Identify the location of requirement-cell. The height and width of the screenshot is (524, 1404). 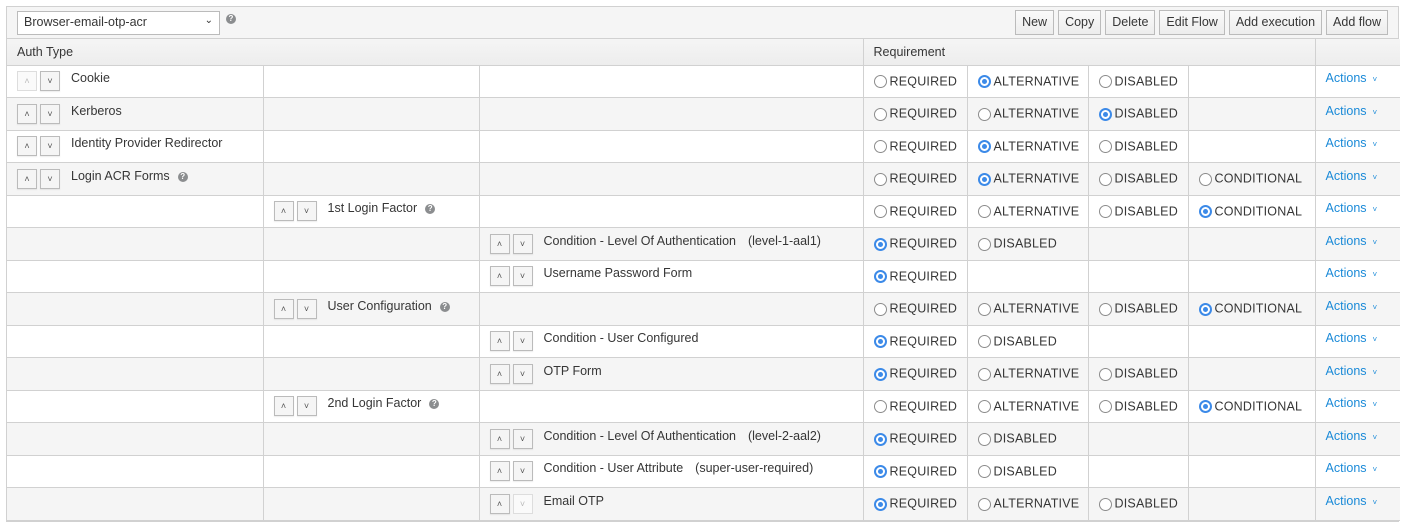
(1251, 276).